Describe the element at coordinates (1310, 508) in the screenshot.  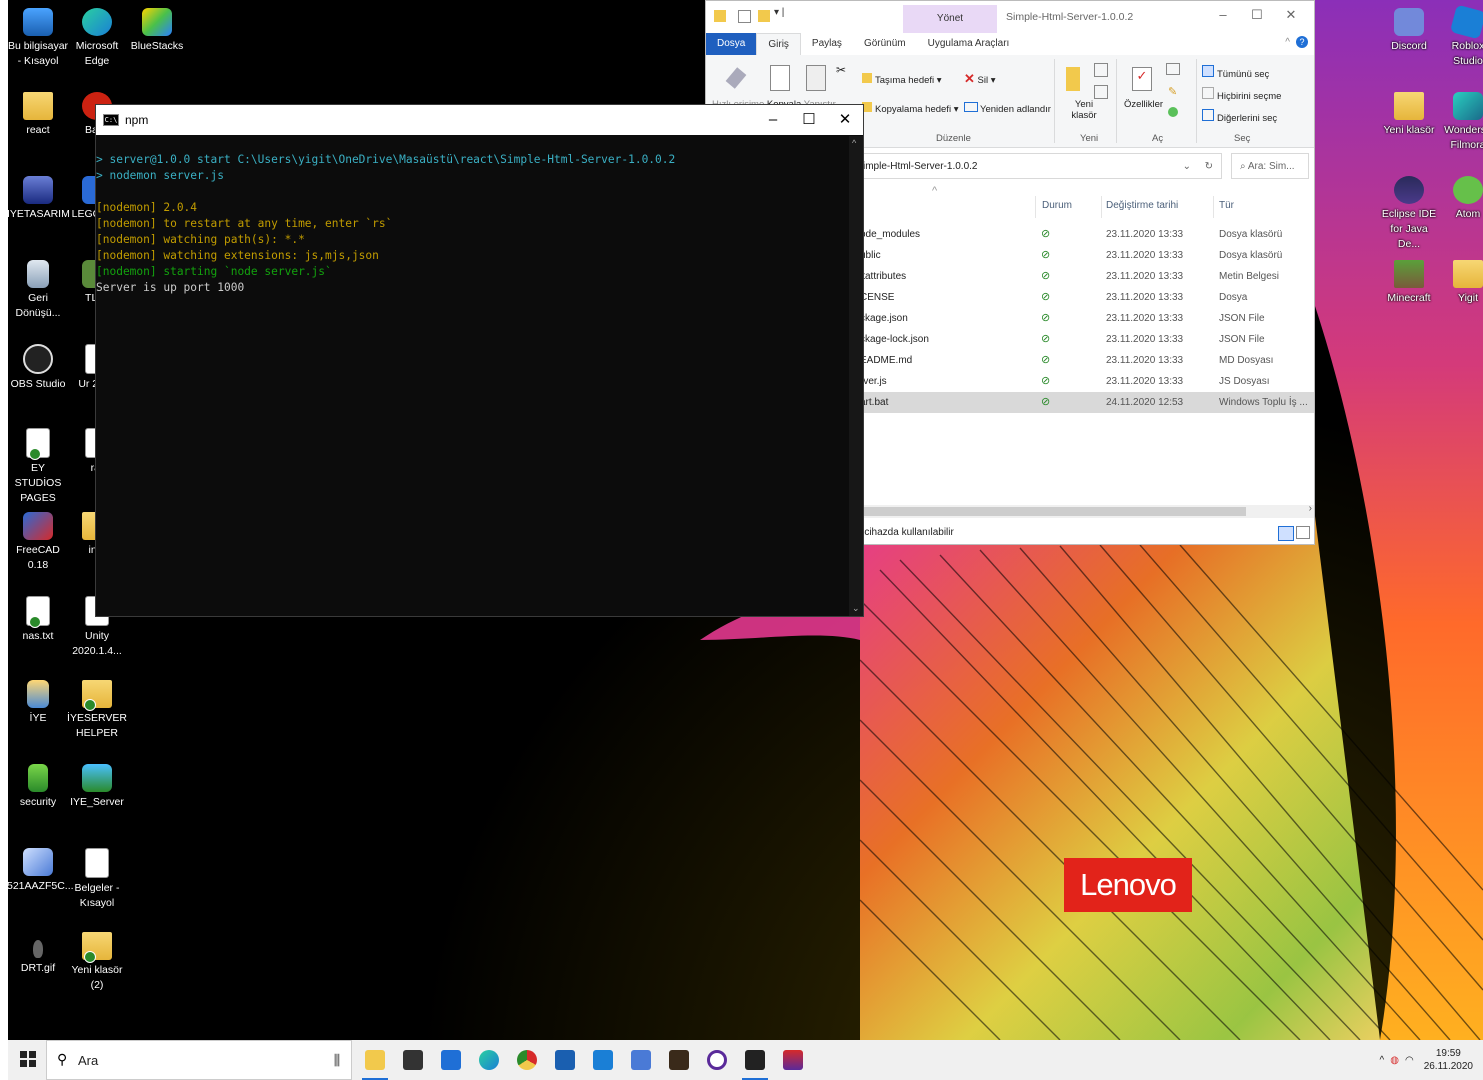
I see `scroll-right-icon: ›` at that location.